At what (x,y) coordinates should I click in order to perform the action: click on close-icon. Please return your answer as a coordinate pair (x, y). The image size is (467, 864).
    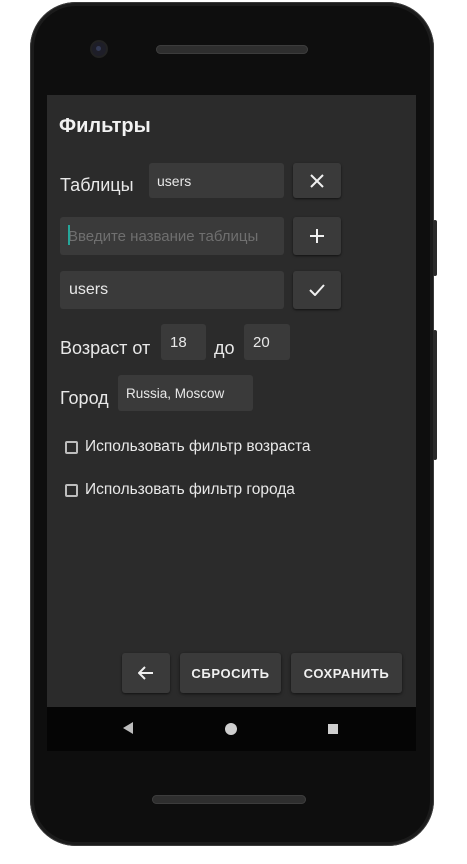
    Looking at the image, I should click on (317, 180).